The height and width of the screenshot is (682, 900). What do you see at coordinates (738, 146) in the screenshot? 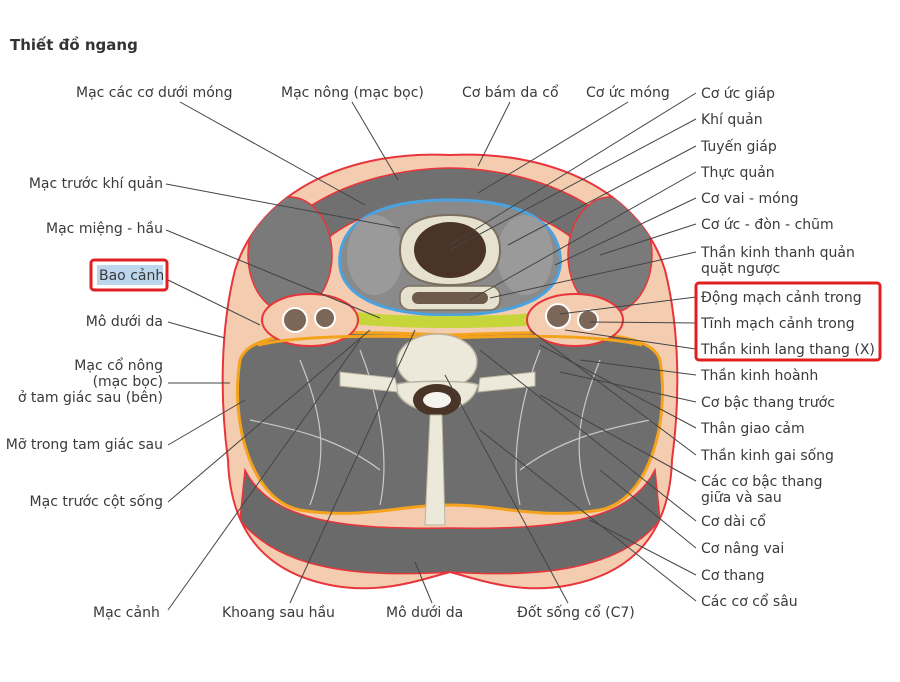
I see `label-thyroid: Tuyến giáp` at bounding box center [738, 146].